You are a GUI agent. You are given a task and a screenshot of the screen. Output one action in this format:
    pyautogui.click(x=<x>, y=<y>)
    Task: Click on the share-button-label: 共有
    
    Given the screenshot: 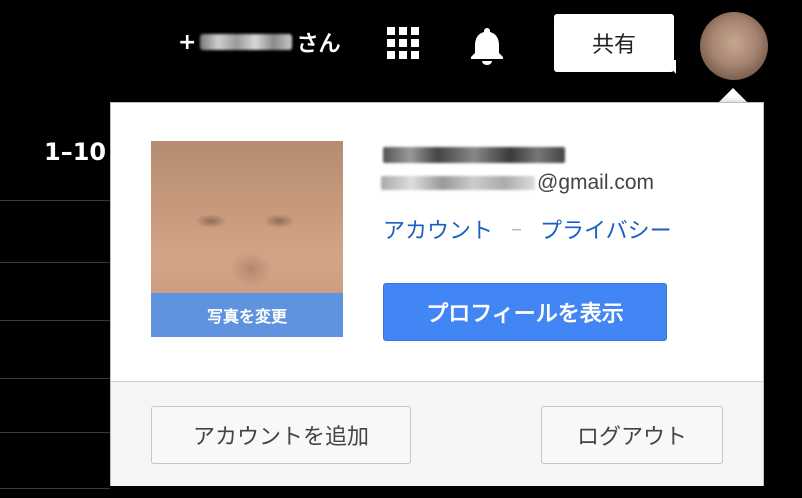 What is the action you would take?
    pyautogui.click(x=613, y=45)
    